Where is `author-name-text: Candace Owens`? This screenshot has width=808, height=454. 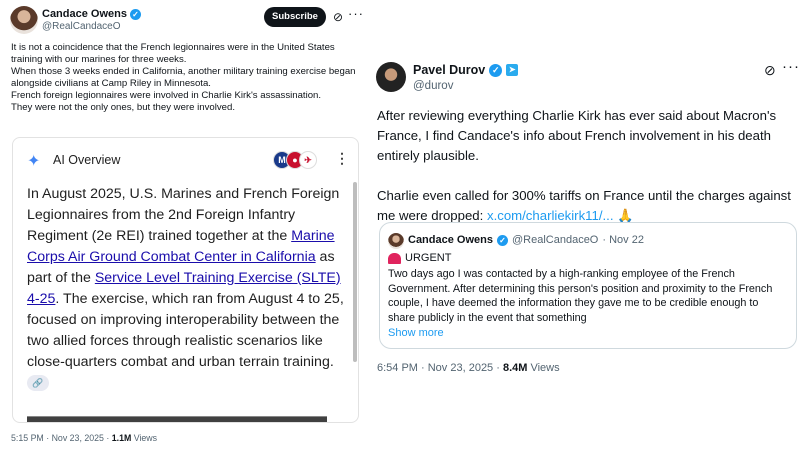 author-name-text: Candace Owens is located at coordinates (84, 14).